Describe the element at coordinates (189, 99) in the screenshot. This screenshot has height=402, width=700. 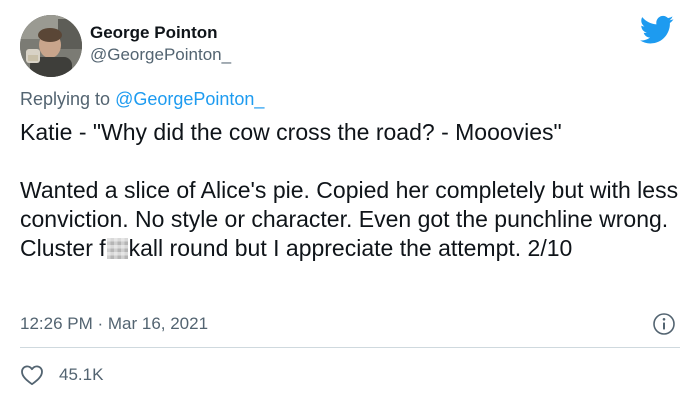
I see `replying-to-mention-link: @GeorgePointon_` at that location.